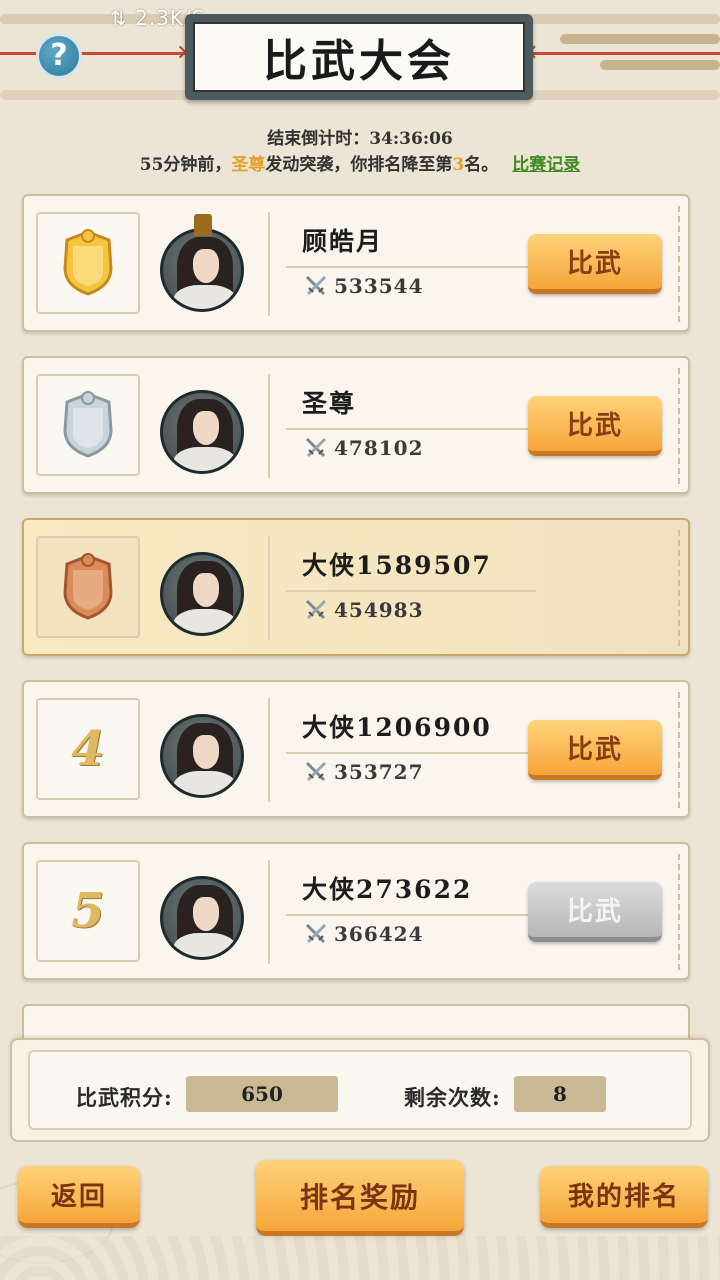 The height and width of the screenshot is (1280, 720). Describe the element at coordinates (387, 889) in the screenshot. I see `player-name: 大侠273622` at that location.